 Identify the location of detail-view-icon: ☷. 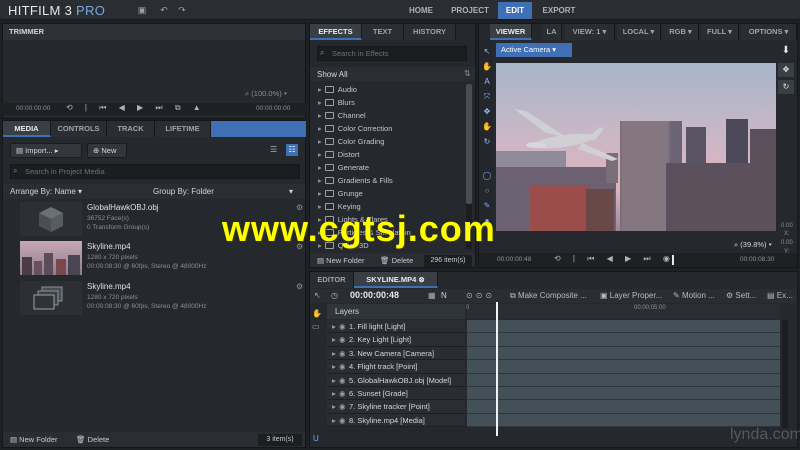
(292, 150).